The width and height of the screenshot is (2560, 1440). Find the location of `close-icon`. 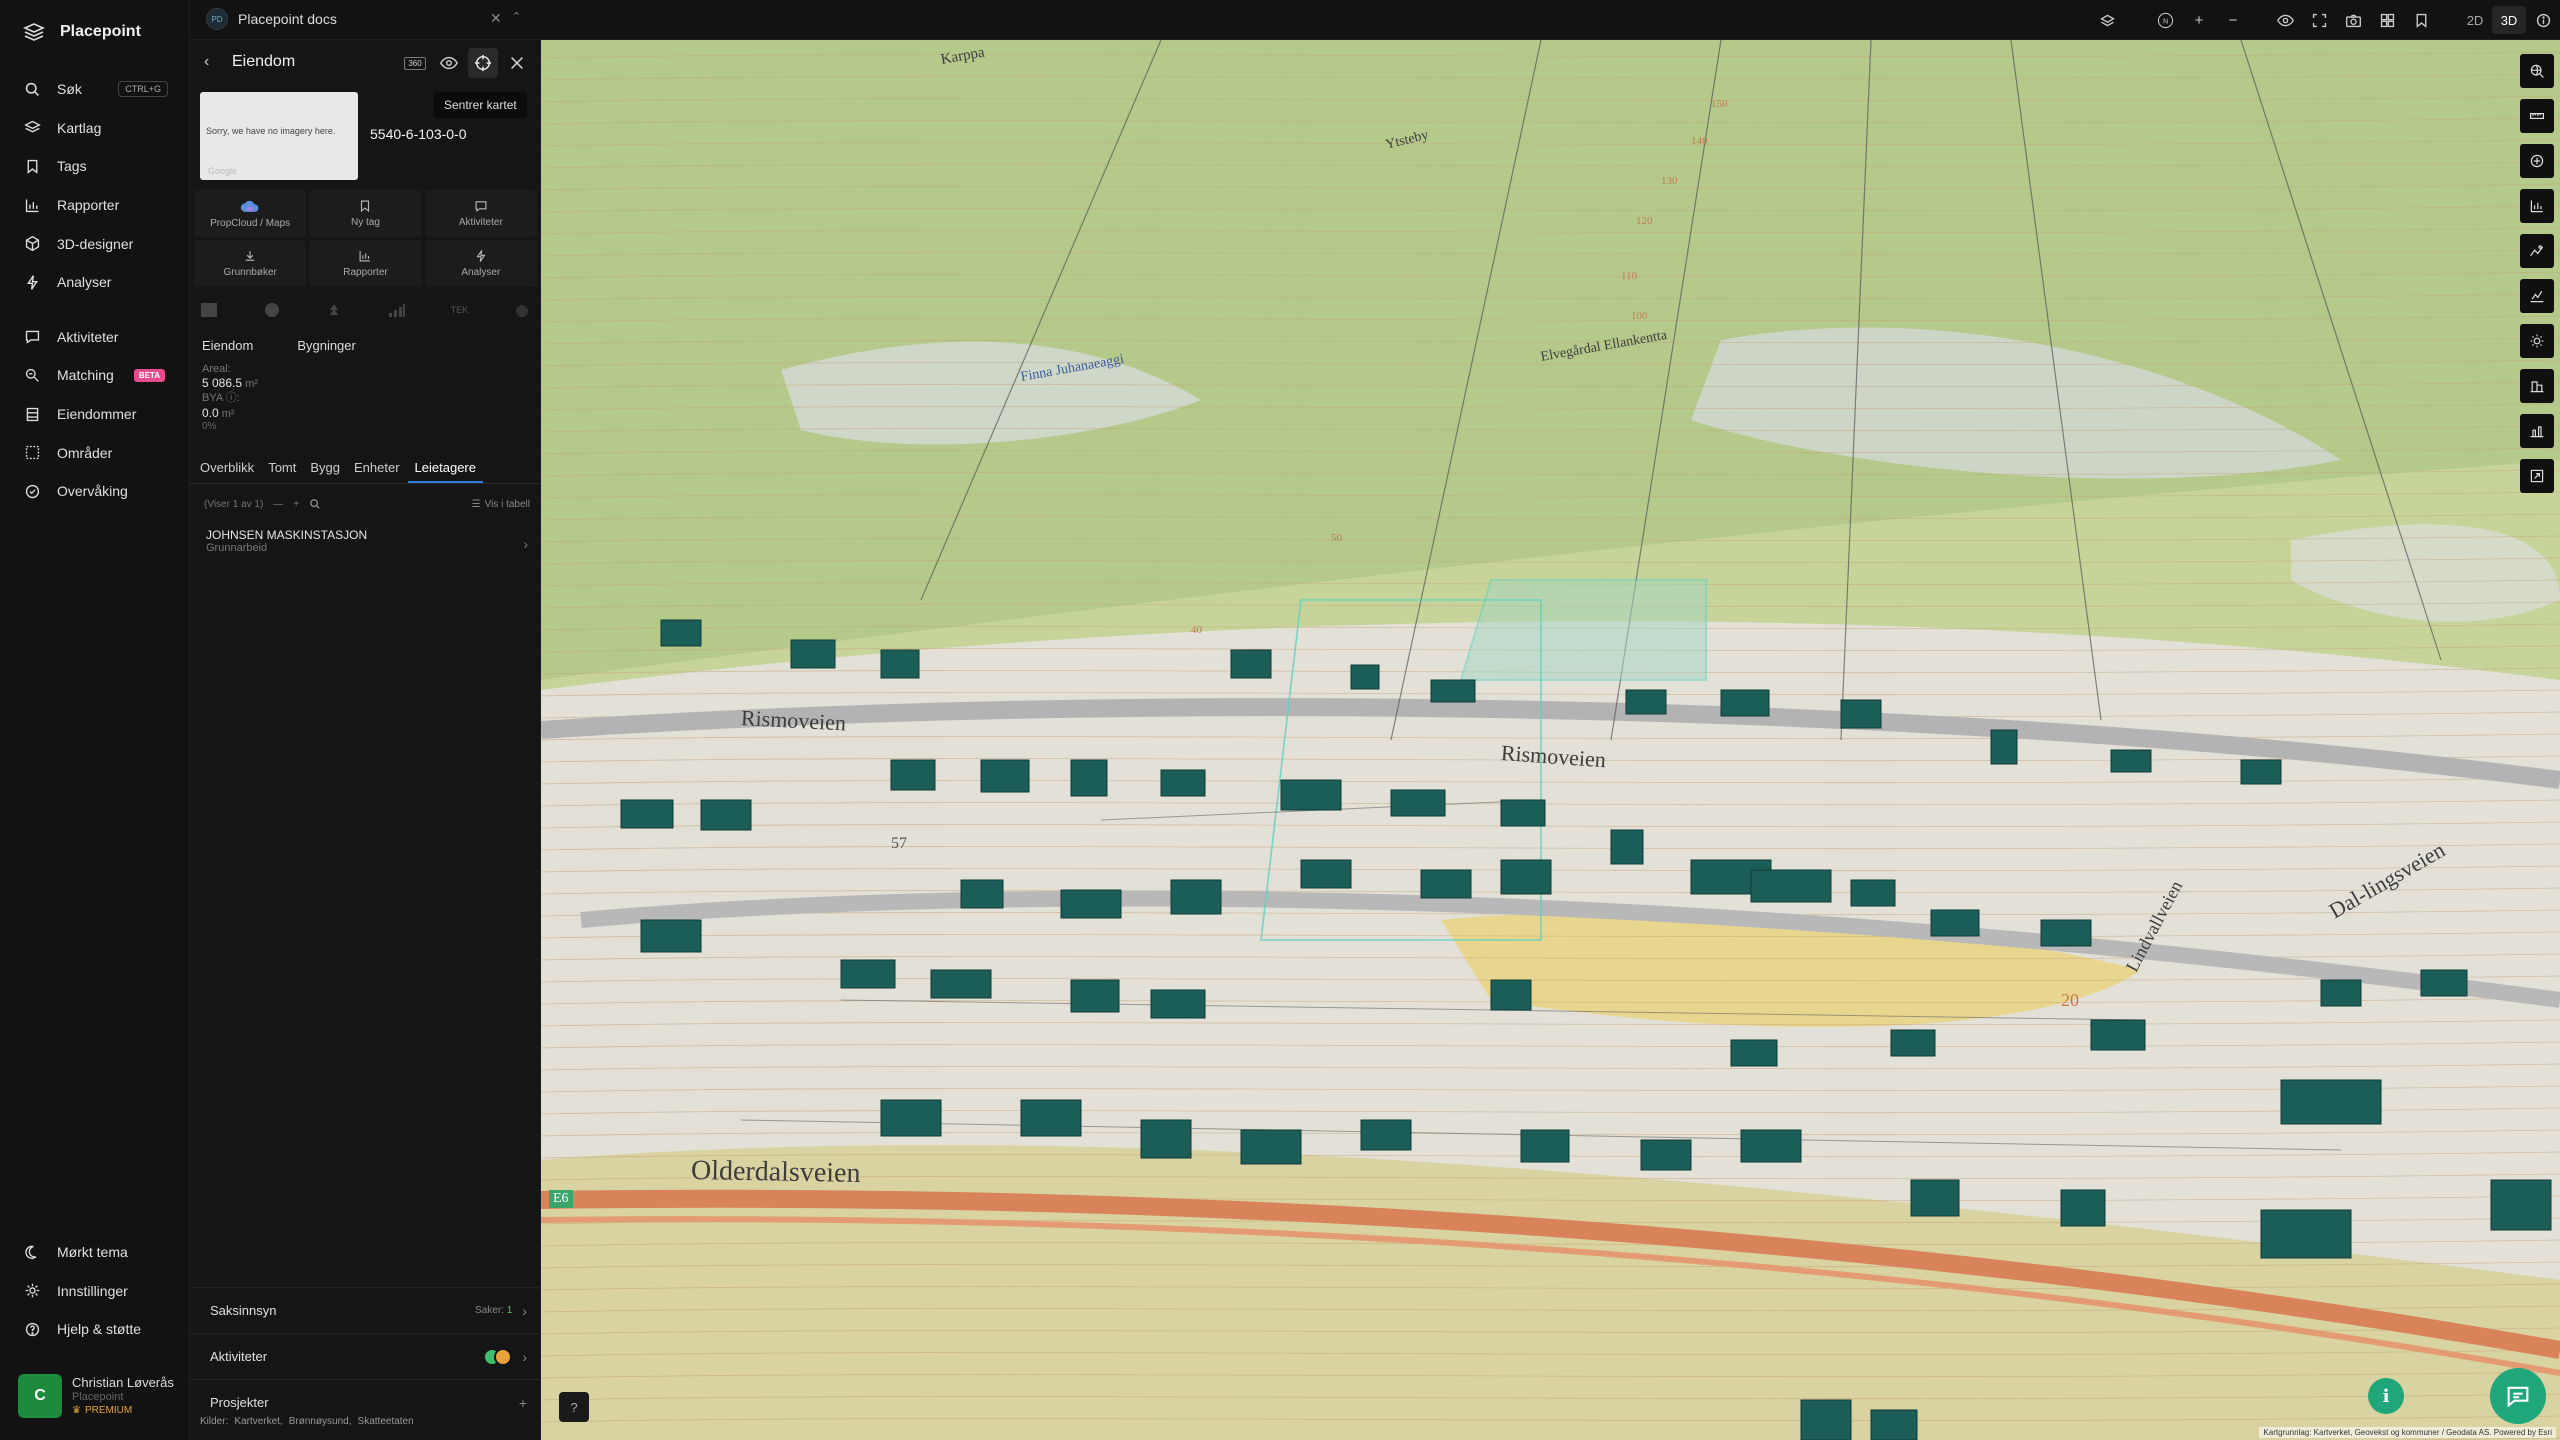

close-icon is located at coordinates (517, 63).